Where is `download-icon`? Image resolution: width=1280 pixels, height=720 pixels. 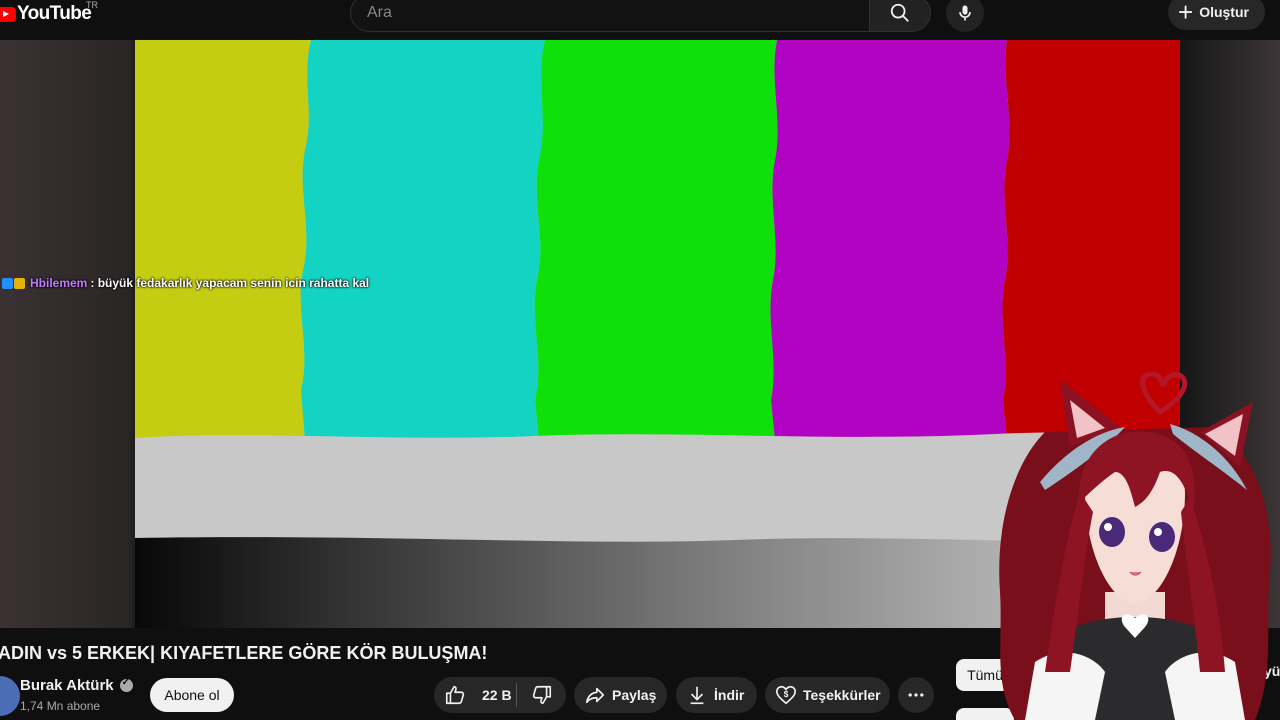
download-icon is located at coordinates (697, 695).